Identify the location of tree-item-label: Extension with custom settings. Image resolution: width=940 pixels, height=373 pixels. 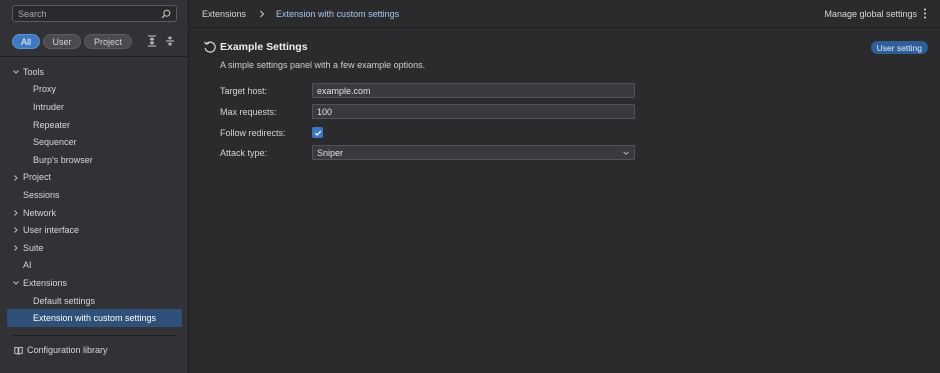
(95, 318).